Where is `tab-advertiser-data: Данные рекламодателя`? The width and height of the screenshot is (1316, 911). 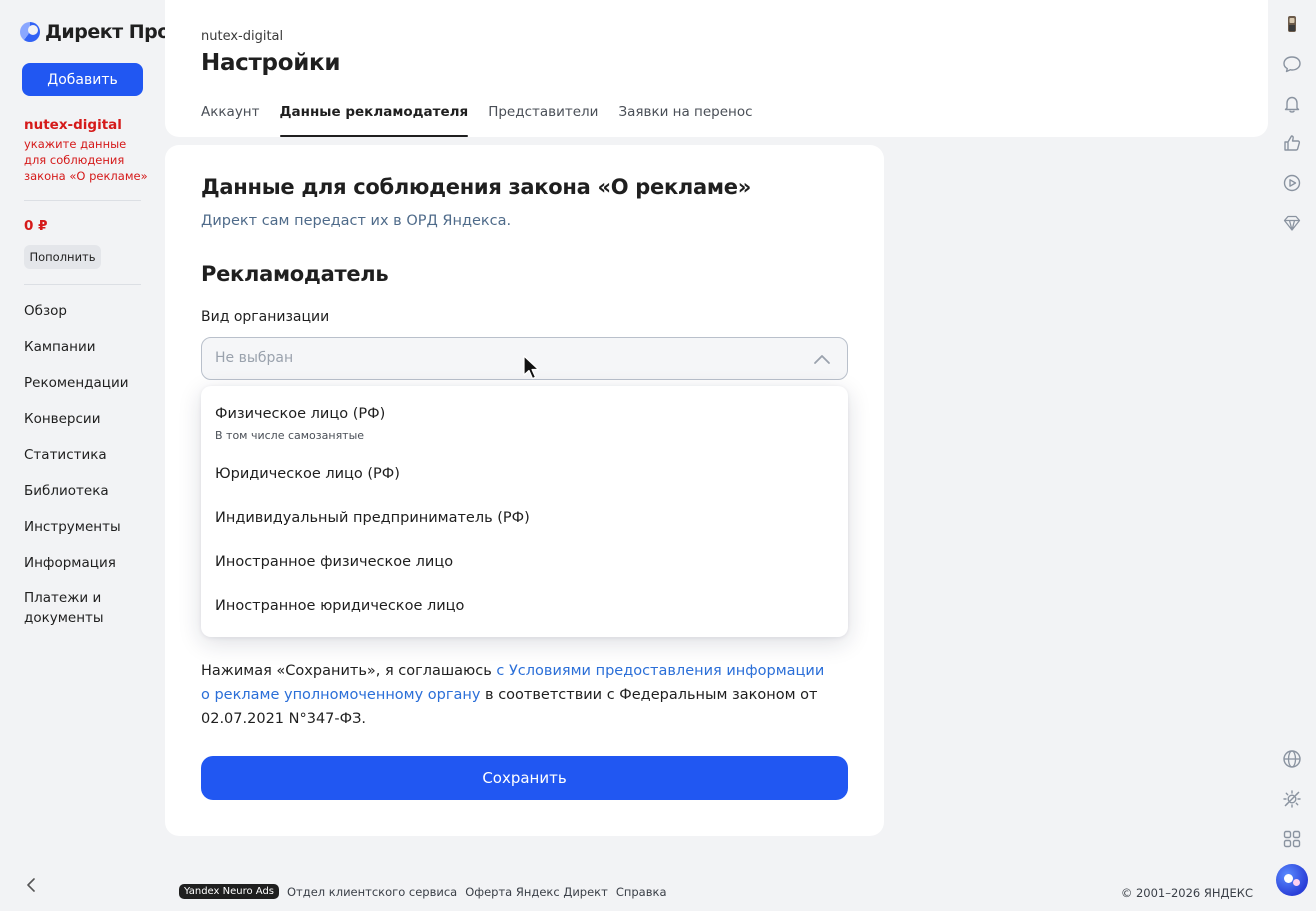
tab-advertiser-data: Данные рекламодателя is located at coordinates (373, 119).